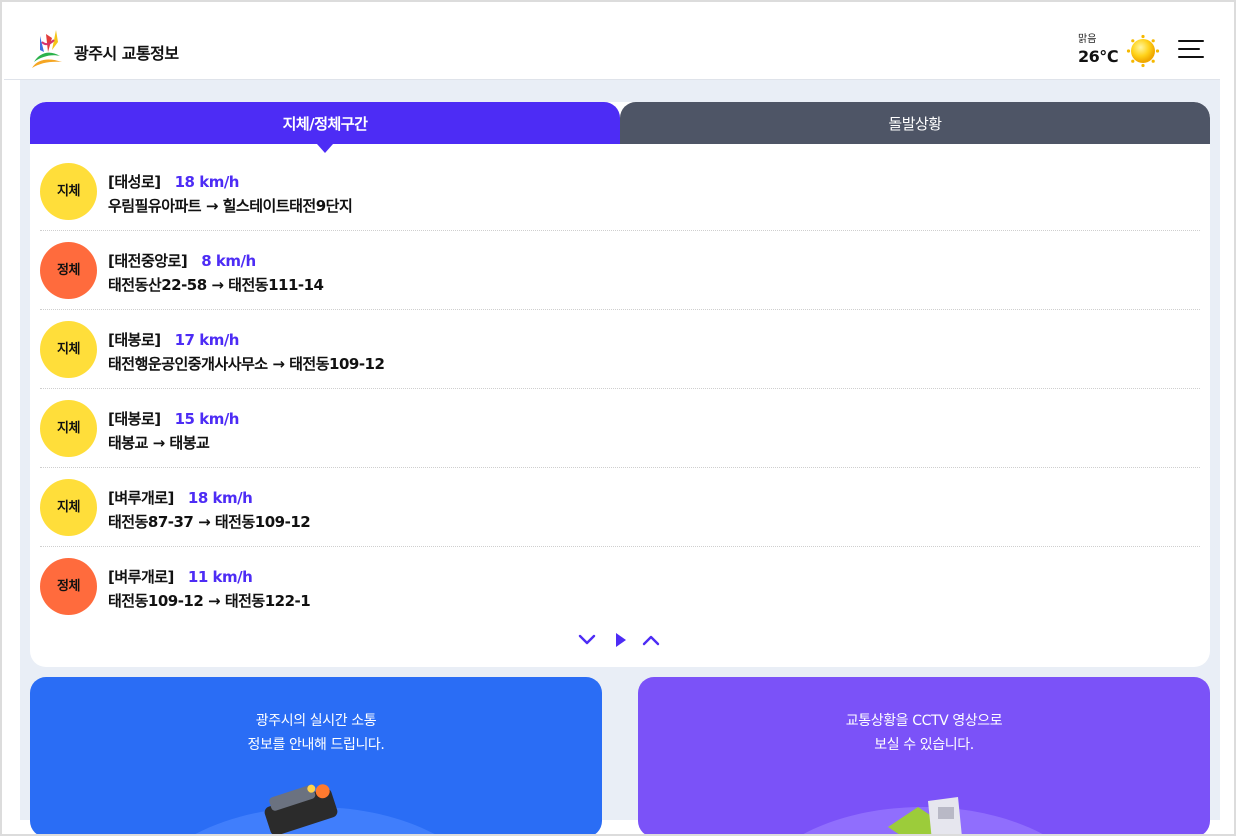 The image size is (1236, 836). Describe the element at coordinates (620, 349) in the screenshot. I see `list-item: 지체 [태봉로] 17 km/h 태전행운공인중개사사무소 → 태전동109-12` at that location.